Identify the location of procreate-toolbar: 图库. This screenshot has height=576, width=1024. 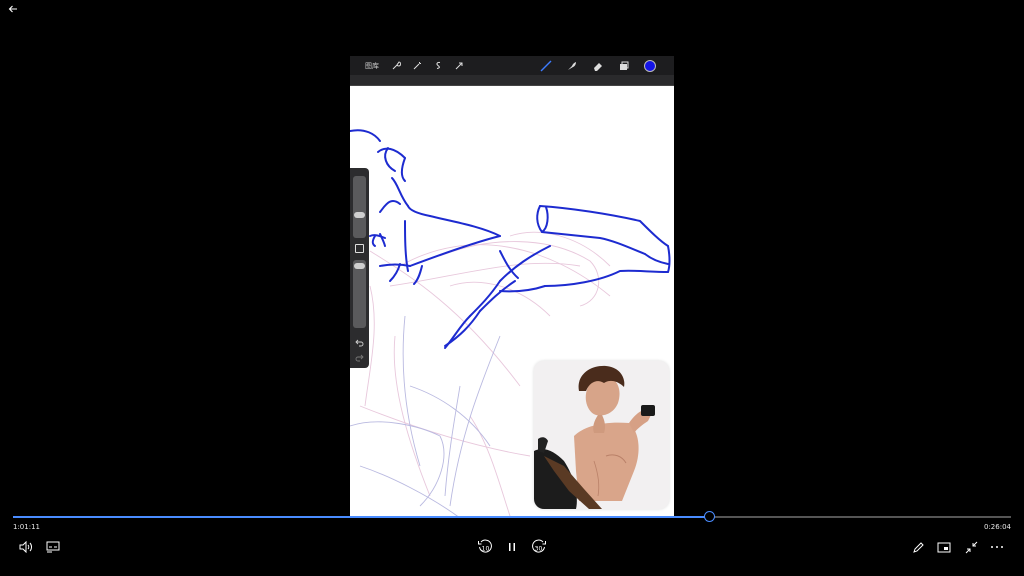
(512, 65).